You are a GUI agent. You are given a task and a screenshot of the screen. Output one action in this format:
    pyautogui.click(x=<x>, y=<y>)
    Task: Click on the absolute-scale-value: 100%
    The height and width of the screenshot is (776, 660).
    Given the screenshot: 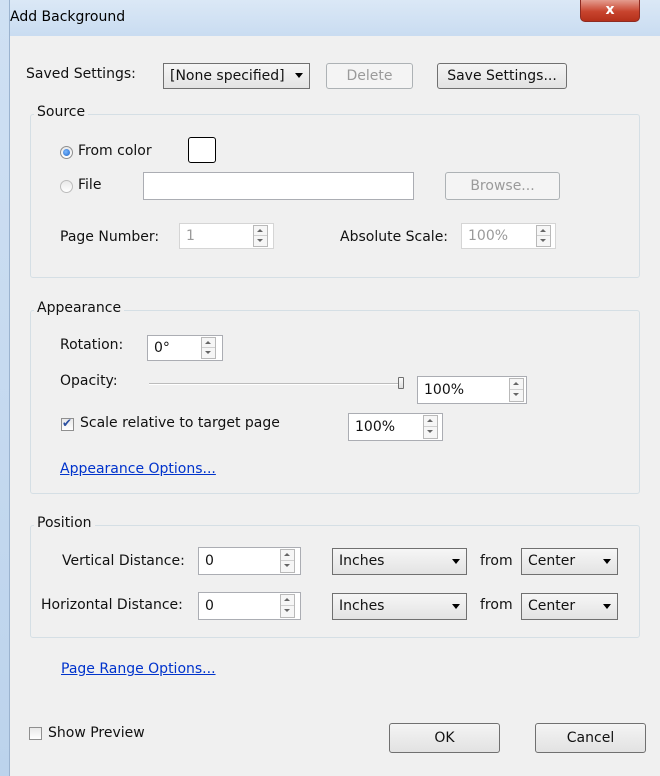 What is the action you would take?
    pyautogui.click(x=488, y=236)
    